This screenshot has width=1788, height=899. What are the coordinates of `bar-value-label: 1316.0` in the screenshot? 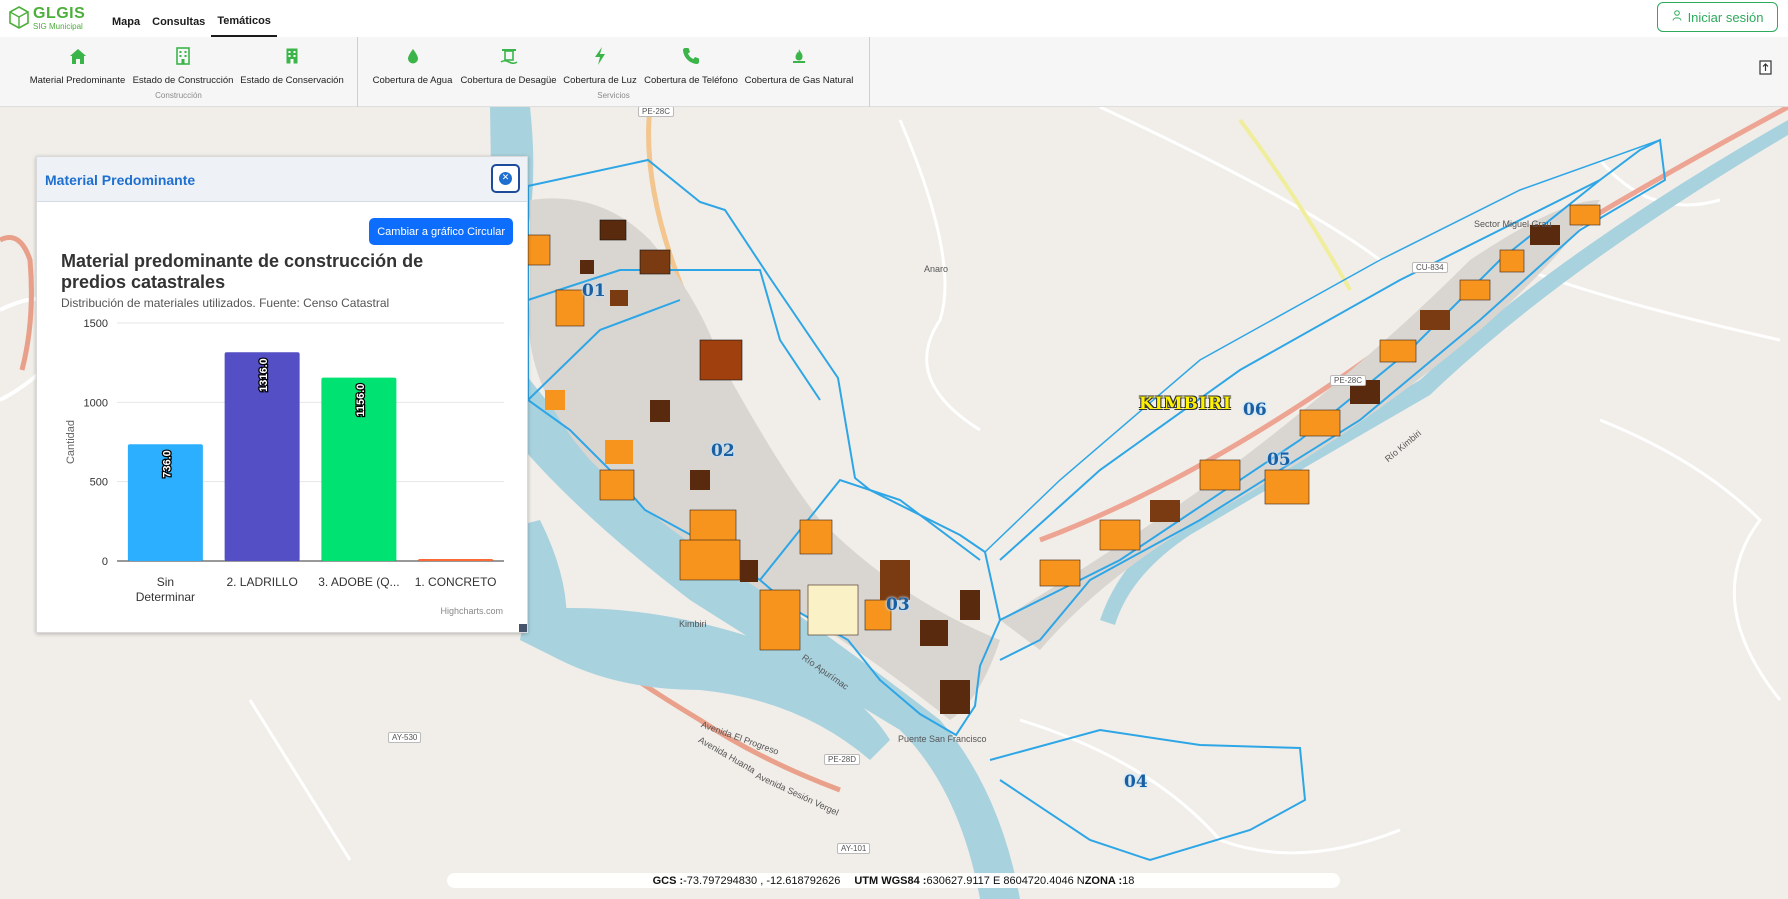 It's located at (264, 375).